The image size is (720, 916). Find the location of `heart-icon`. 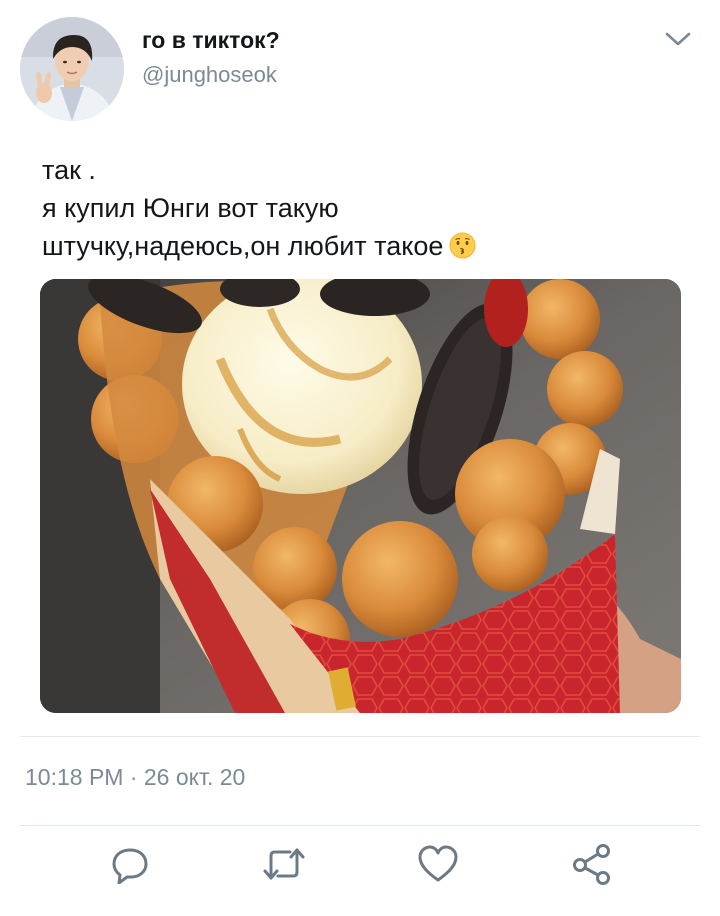

heart-icon is located at coordinates (438, 866).